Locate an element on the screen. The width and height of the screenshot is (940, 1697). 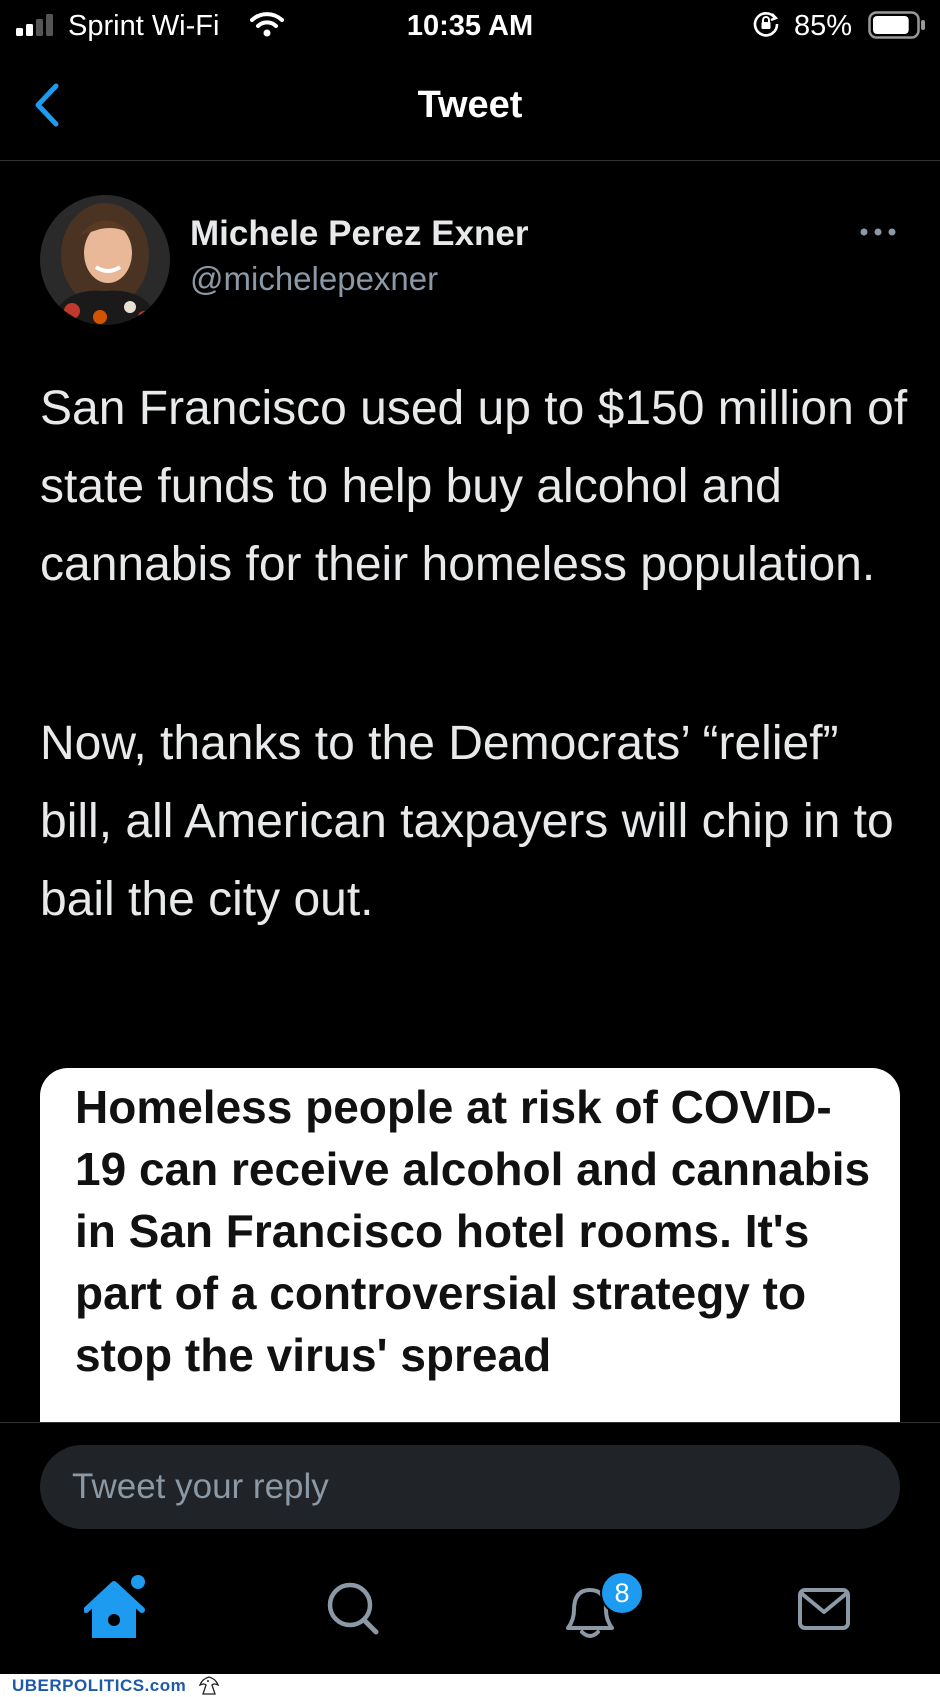
more-horizontal-icon is located at coordinates (878, 232).